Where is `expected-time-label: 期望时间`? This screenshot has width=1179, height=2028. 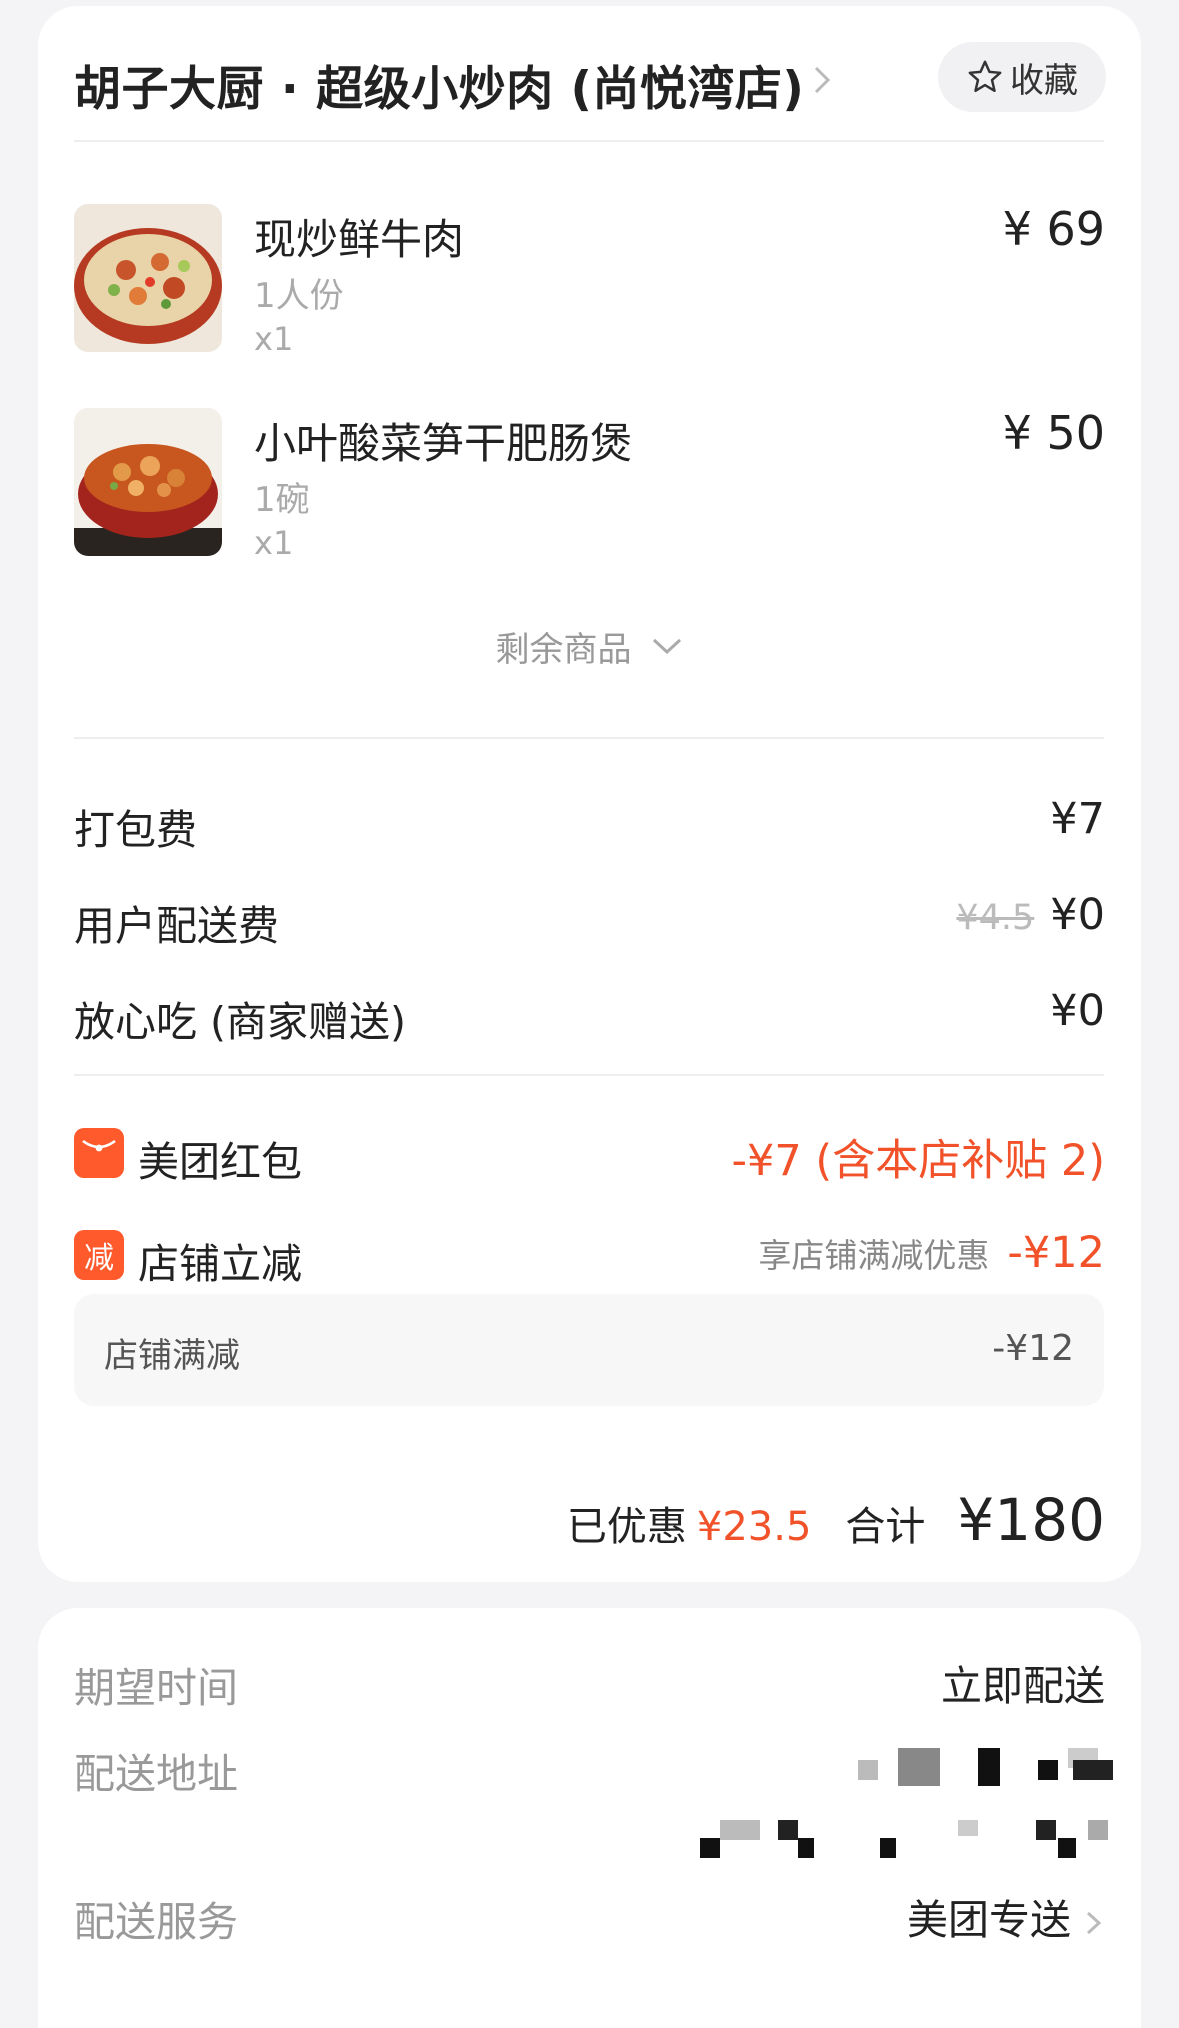 expected-time-label: 期望时间 is located at coordinates (156, 1688).